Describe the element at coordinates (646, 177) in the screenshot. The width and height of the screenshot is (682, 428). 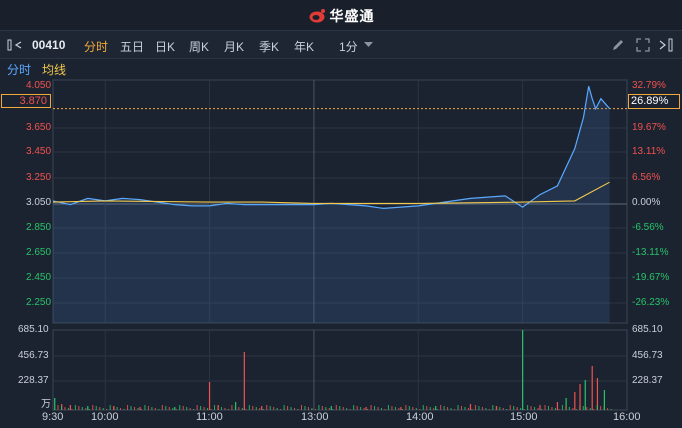
I see `percent-tick: 6.56%` at that location.